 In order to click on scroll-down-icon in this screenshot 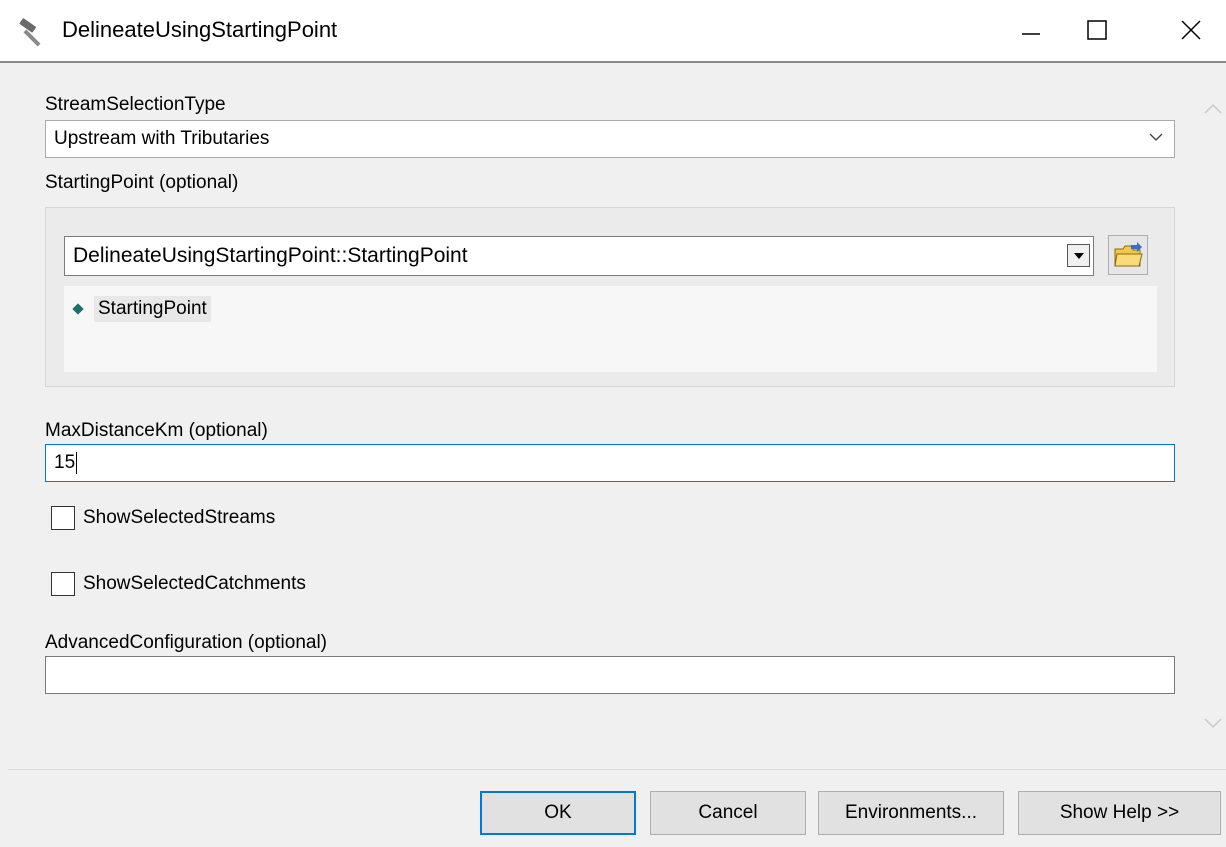, I will do `click(1213, 723)`.